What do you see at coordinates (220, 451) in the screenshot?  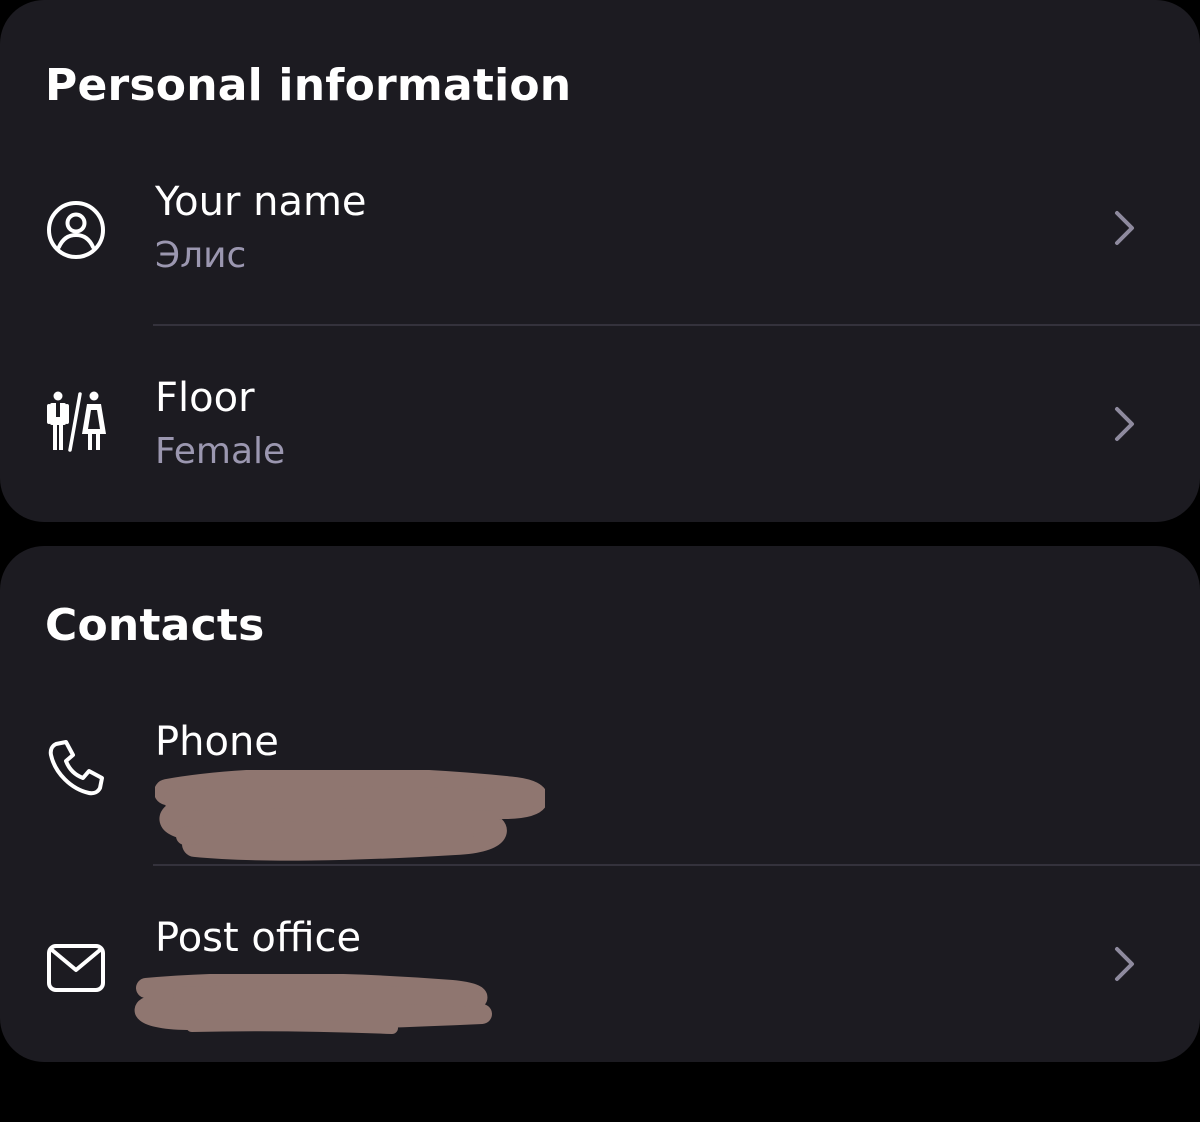 I see `floor-value: Female` at bounding box center [220, 451].